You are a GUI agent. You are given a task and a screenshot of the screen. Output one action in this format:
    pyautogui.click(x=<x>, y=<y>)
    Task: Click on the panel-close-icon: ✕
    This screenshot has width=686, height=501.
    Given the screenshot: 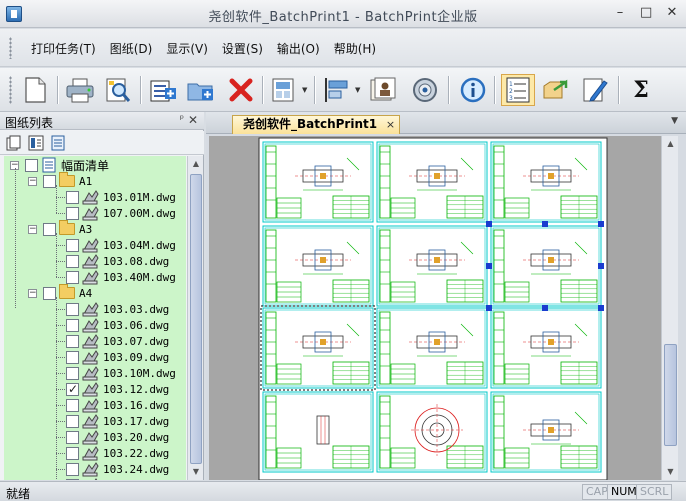 What is the action you would take?
    pyautogui.click(x=193, y=120)
    